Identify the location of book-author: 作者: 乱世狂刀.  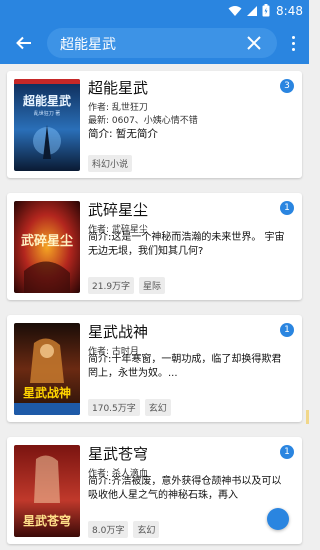
(118, 108).